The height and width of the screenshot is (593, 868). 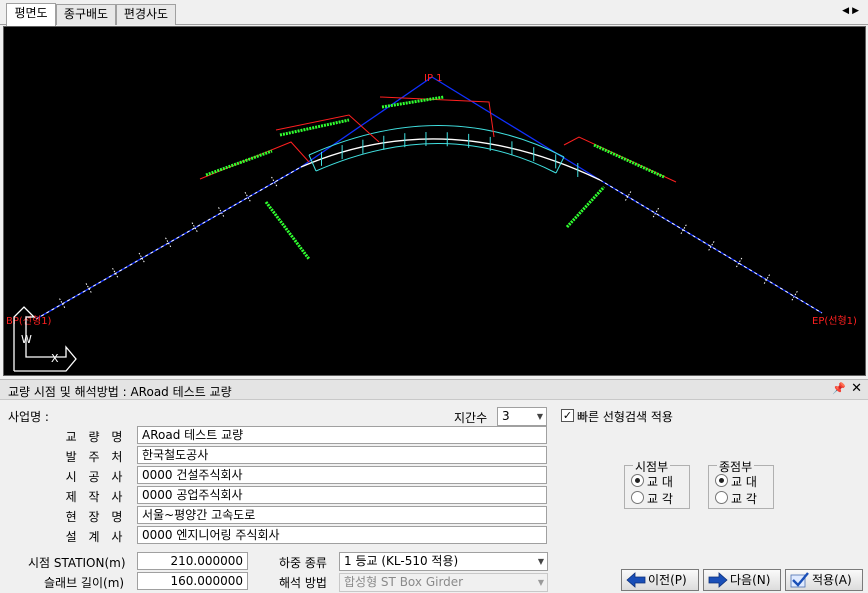 I want to click on ip-label: IP 1, so click(x=433, y=78).